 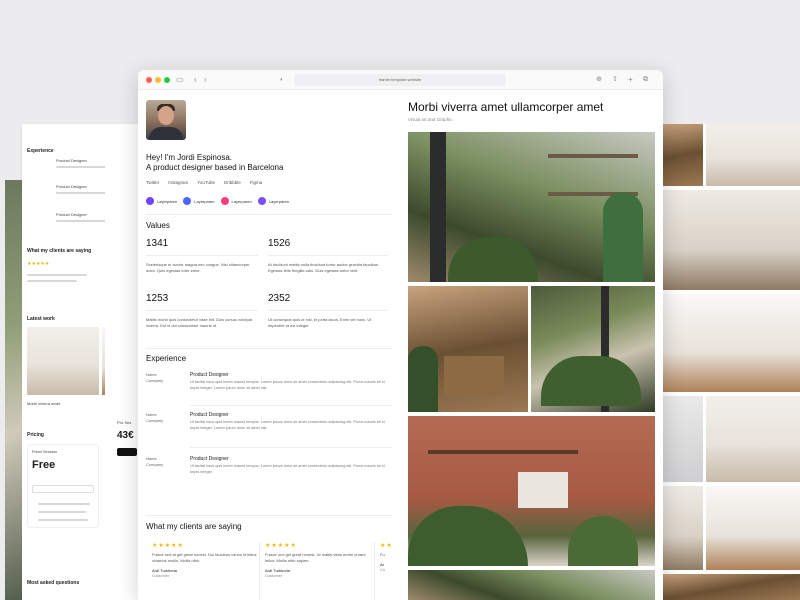 I want to click on social-link-twitter: Twitter, so click(x=152, y=182).